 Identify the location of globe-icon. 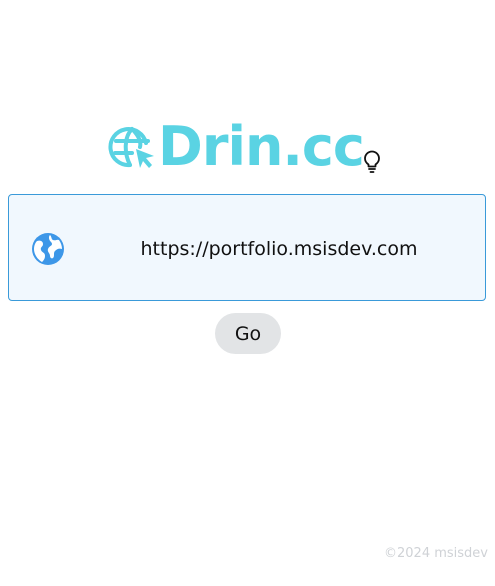
(48, 249).